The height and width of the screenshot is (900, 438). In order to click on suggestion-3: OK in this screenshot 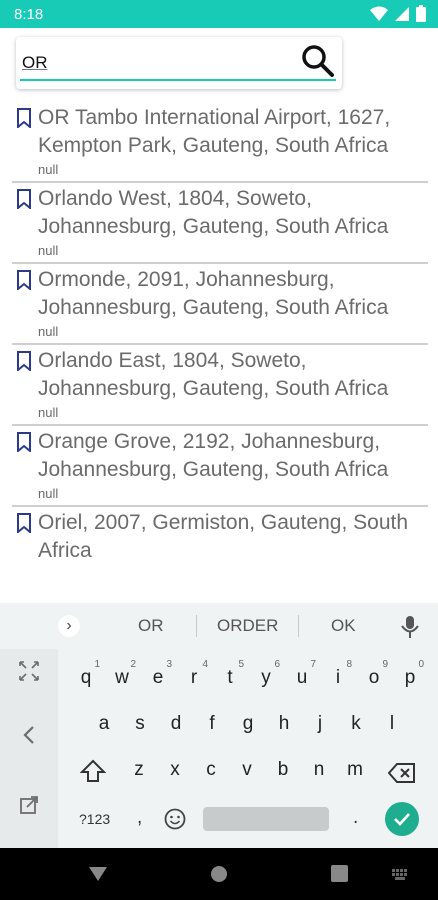, I will do `click(343, 626)`.